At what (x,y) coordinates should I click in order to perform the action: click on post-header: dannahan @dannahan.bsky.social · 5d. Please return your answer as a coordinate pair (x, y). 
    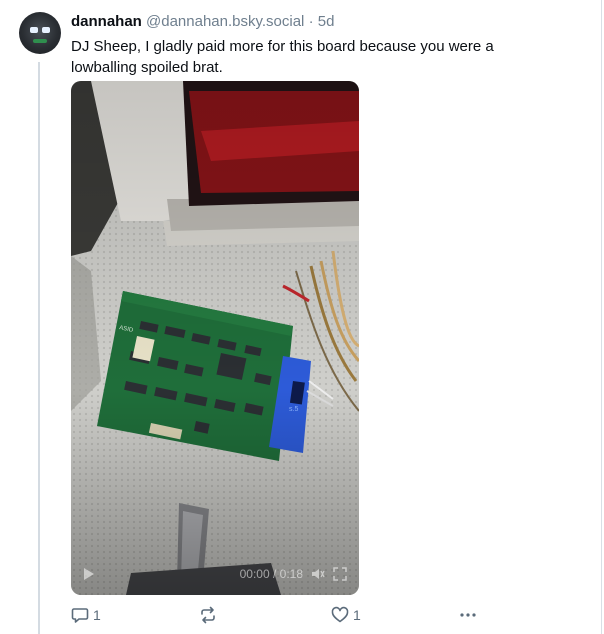
    Looking at the image, I should click on (202, 22).